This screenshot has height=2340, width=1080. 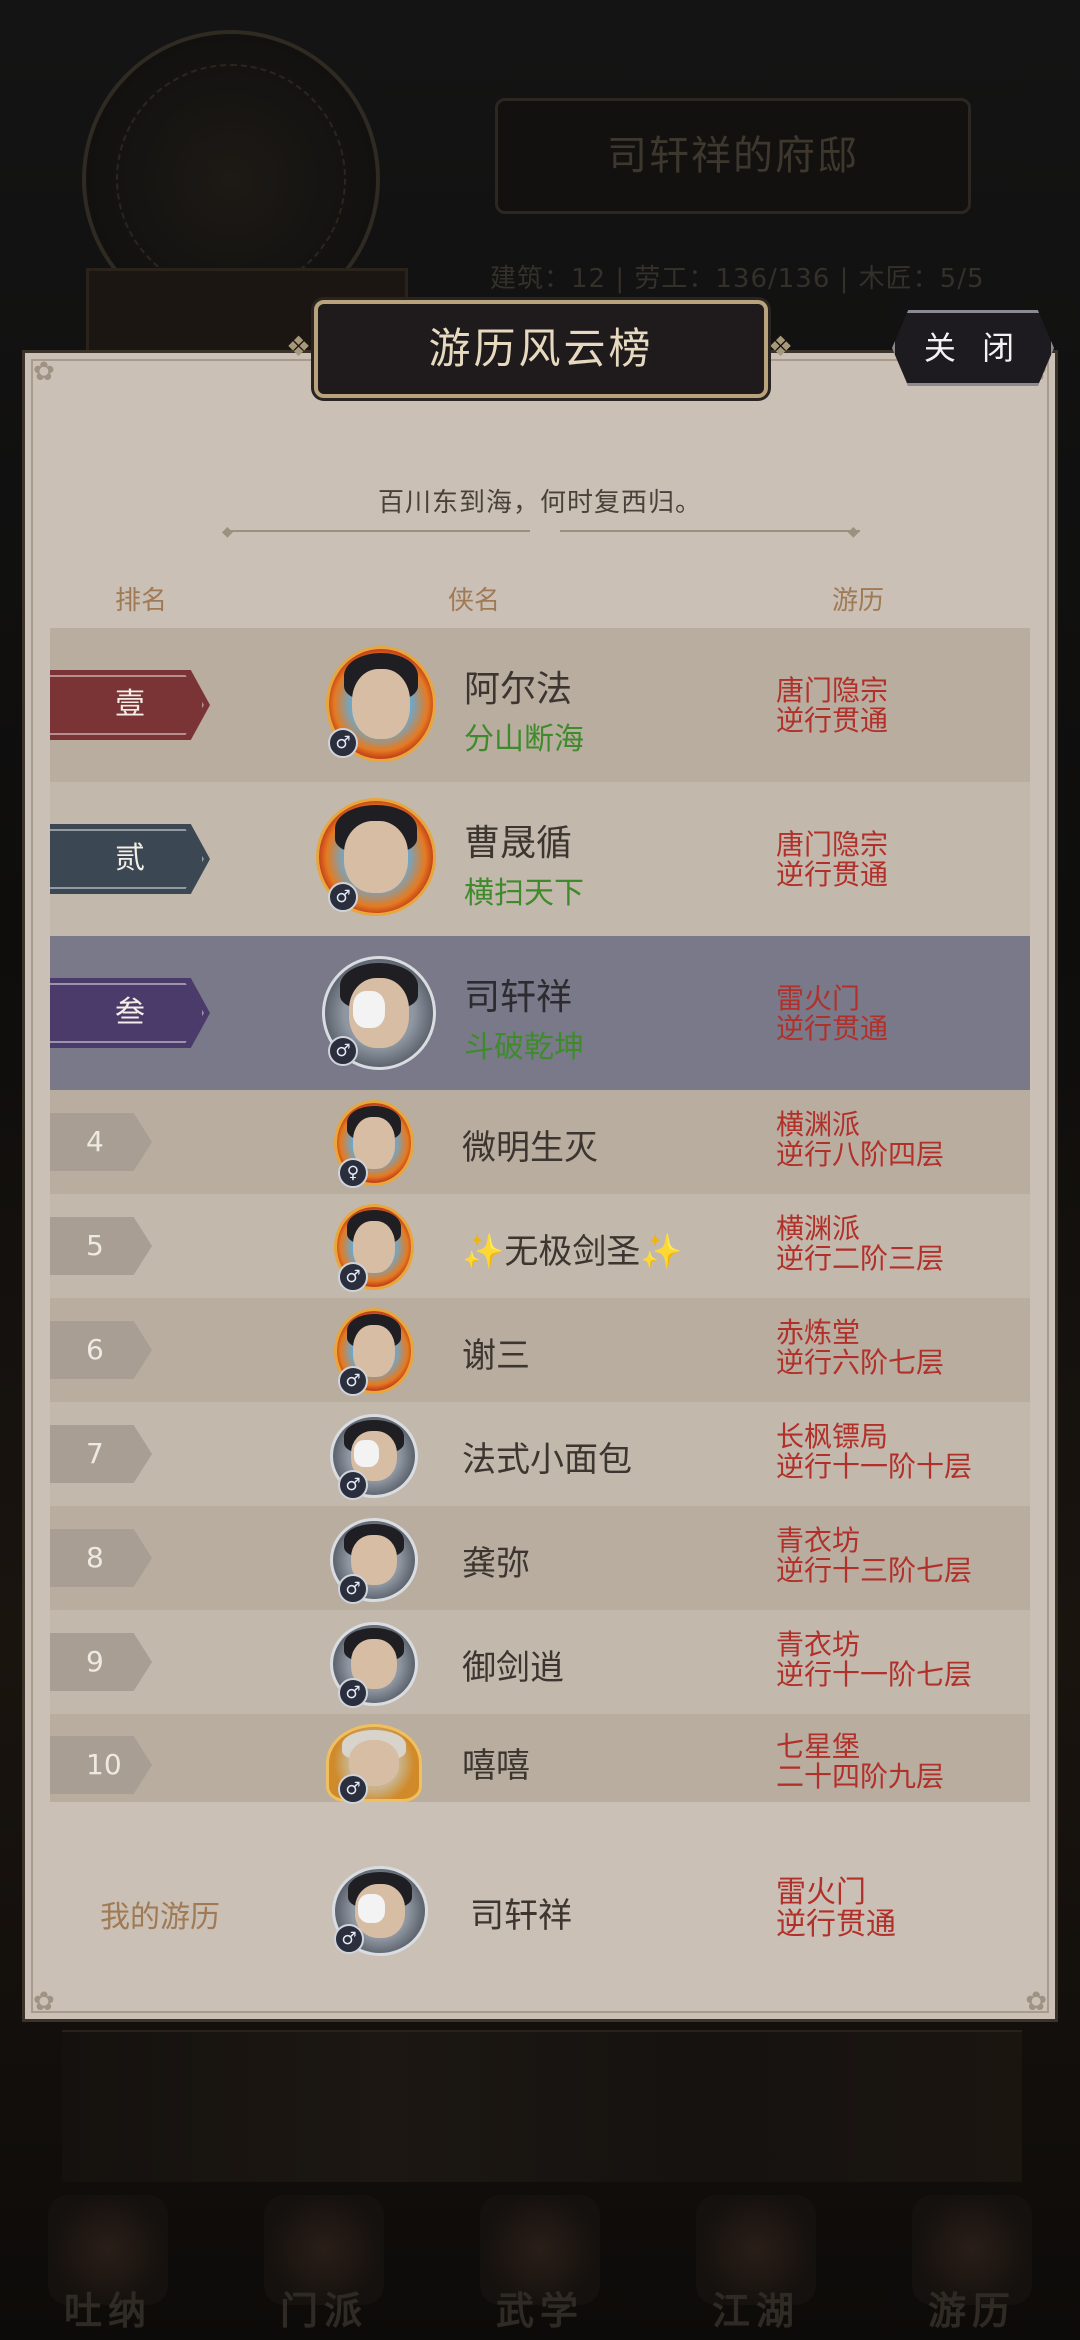 I want to click on ranking-row-6: 6 ♂ 谢三 赤炼堂 逆行六阶七层, so click(x=540, y=1350).